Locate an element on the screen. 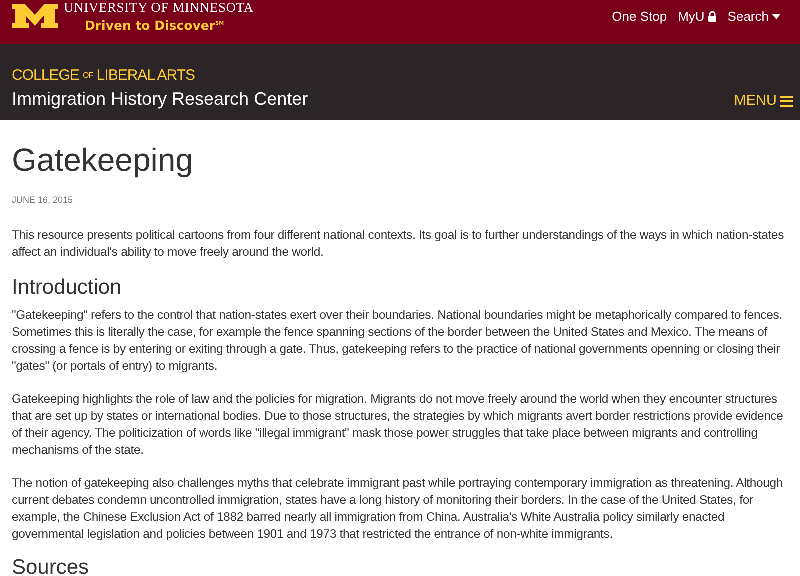 The height and width of the screenshot is (576, 800). nav-link: One Stop is located at coordinates (640, 16).